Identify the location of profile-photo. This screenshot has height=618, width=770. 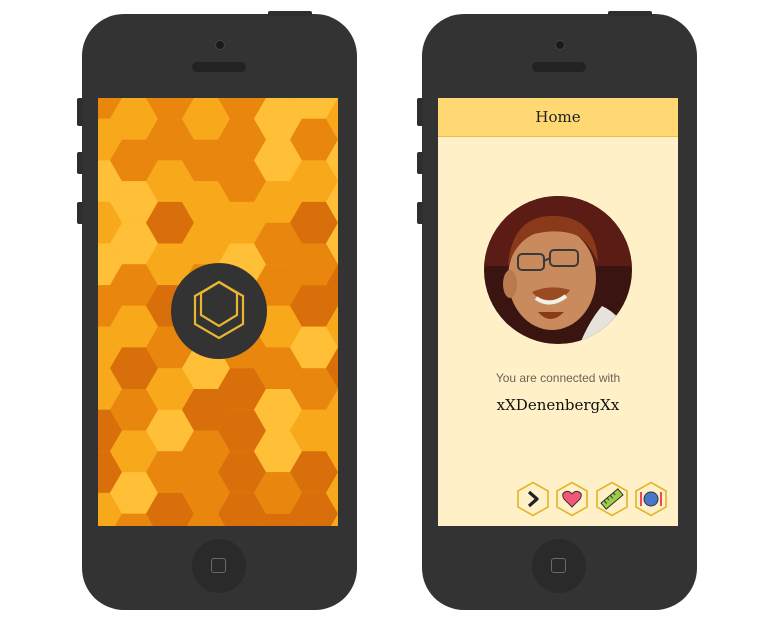
(558, 270).